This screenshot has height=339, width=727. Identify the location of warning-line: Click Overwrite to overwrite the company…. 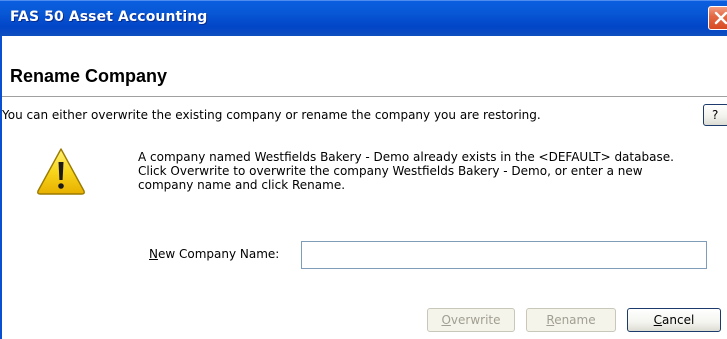
(390, 171).